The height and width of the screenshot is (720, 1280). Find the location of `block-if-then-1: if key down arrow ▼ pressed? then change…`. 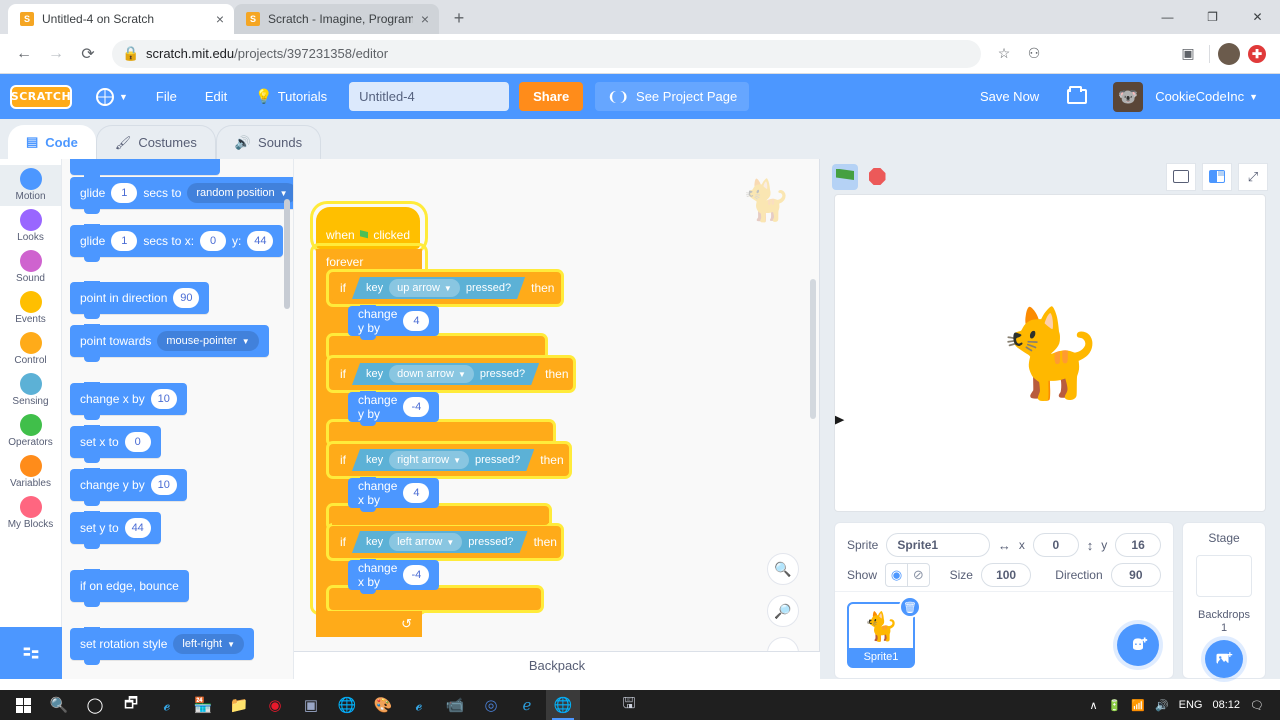

block-if-then-1: if key down arrow ▼ pressed? then change… is located at coordinates (451, 402).